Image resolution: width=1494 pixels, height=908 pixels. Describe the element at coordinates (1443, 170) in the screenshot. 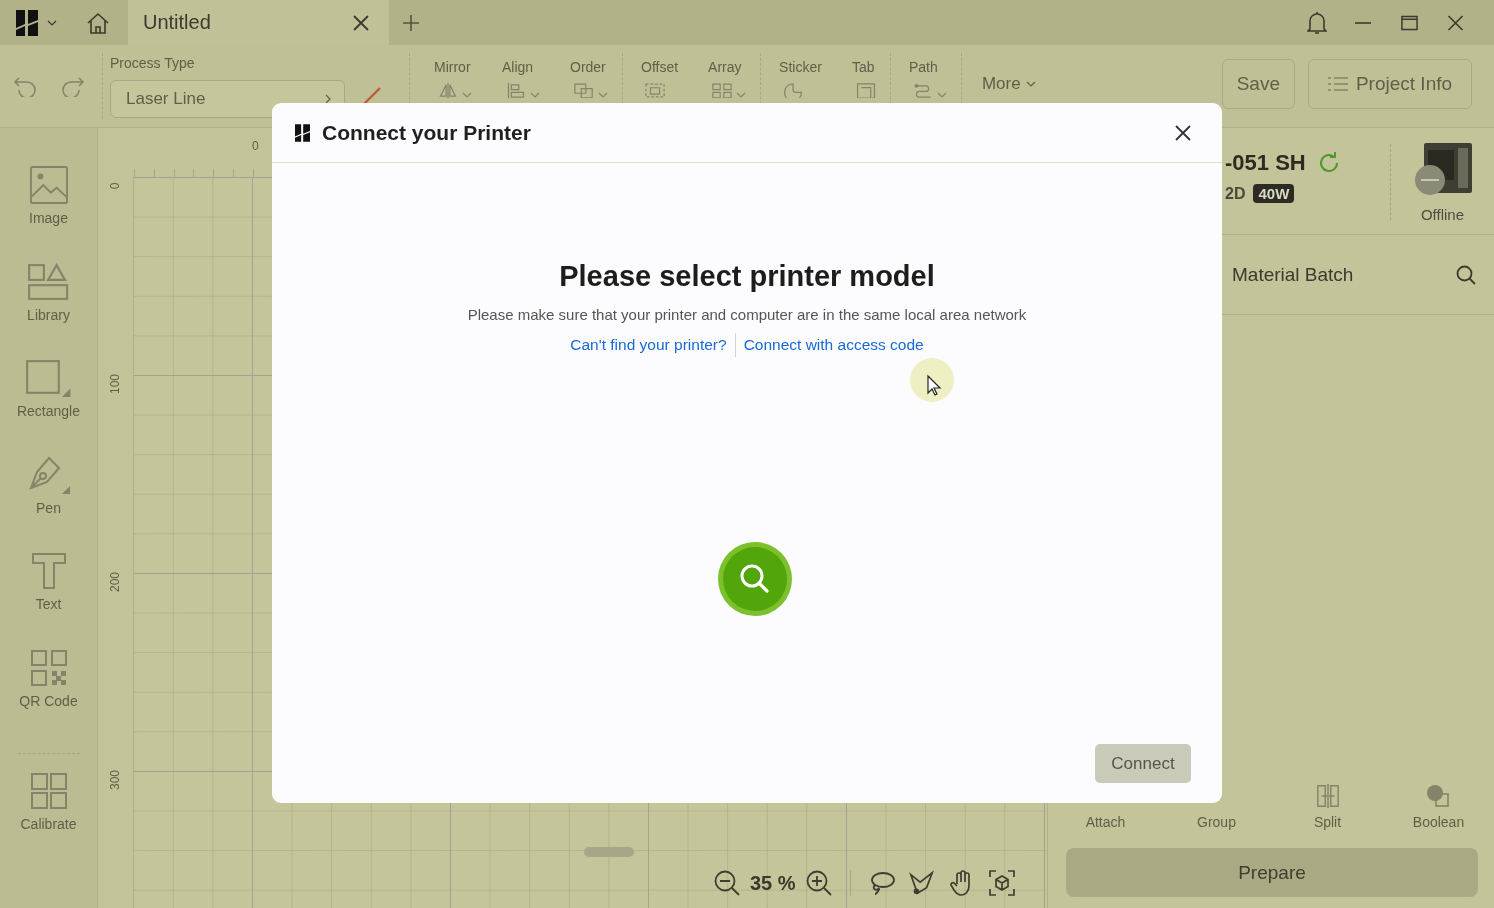

I see `printer-offline-icon` at that location.